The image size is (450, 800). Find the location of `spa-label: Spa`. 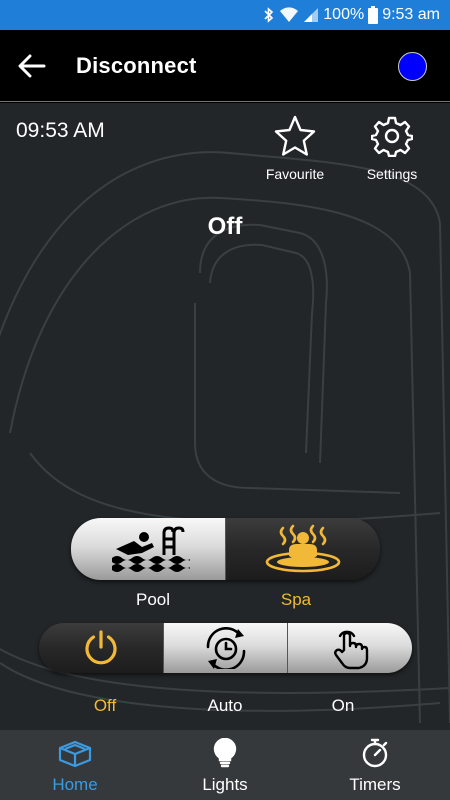

spa-label: Spa is located at coordinates (296, 599).